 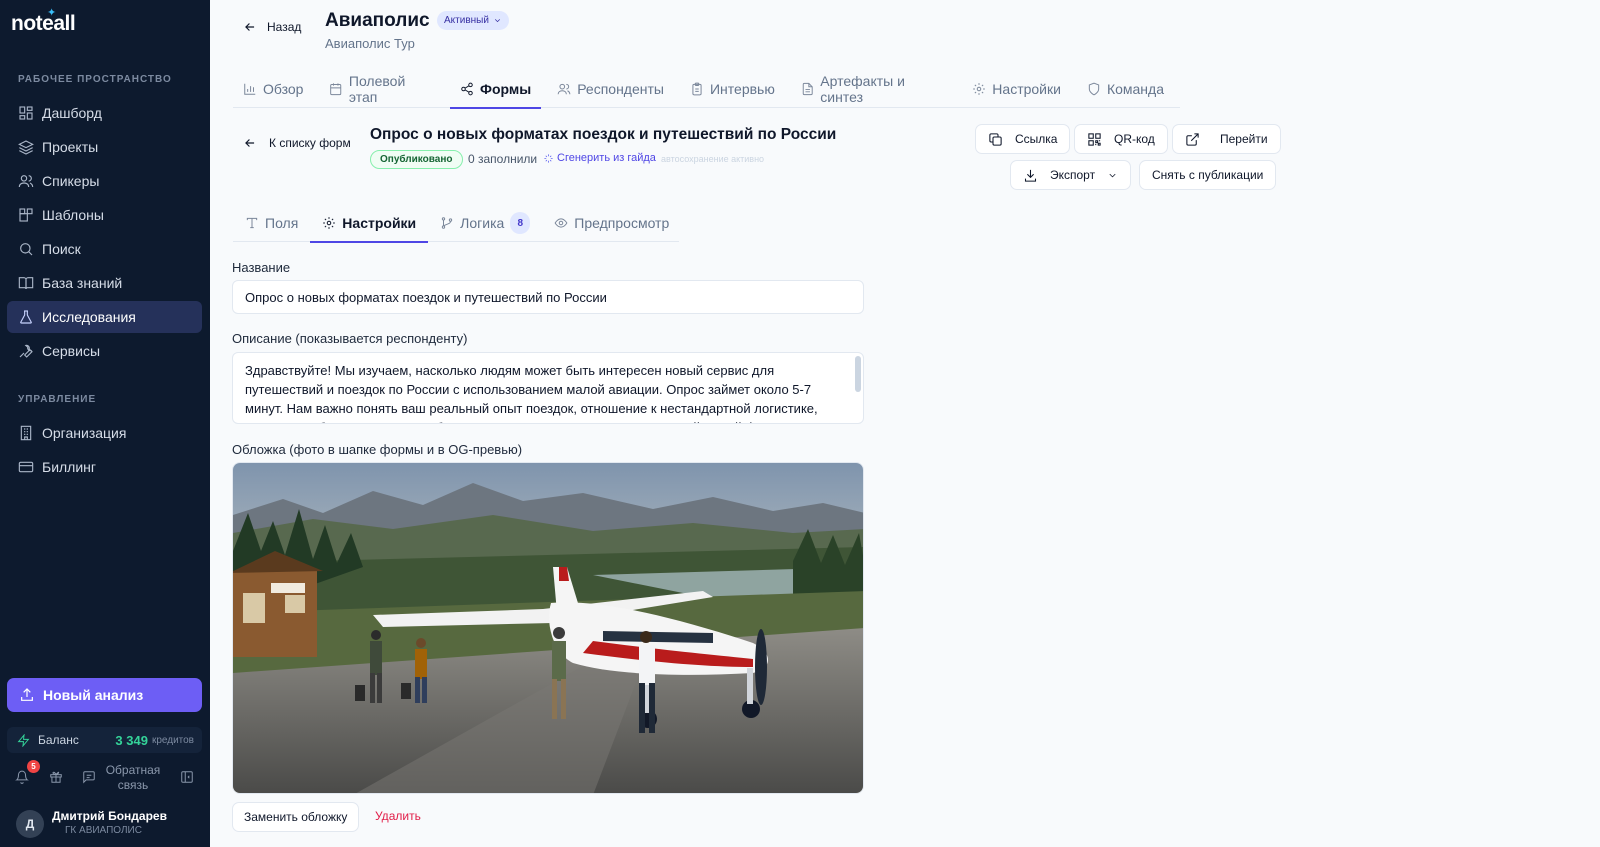 What do you see at coordinates (57, 399) in the screenshot?
I see `section-manage-label: УПРАВЛЕНИЕ` at bounding box center [57, 399].